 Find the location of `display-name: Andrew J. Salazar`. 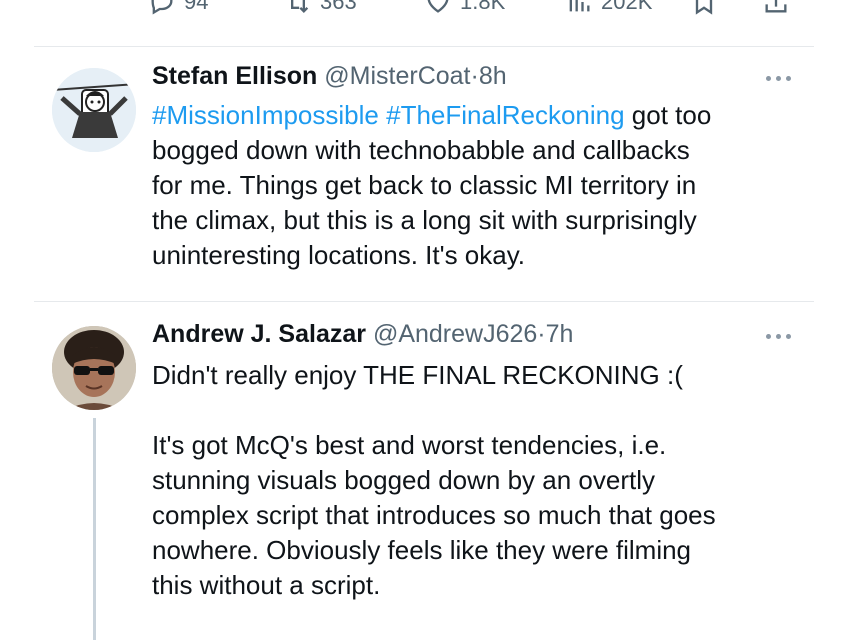

display-name: Andrew J. Salazar is located at coordinates (259, 334).